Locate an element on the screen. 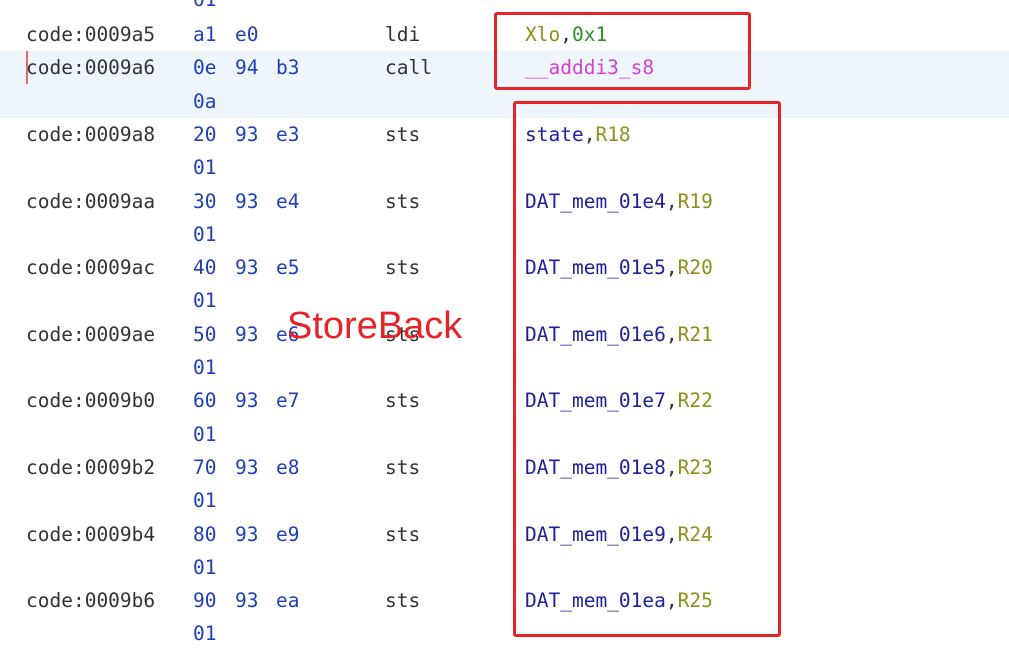  byte: 60 is located at coordinates (205, 401).